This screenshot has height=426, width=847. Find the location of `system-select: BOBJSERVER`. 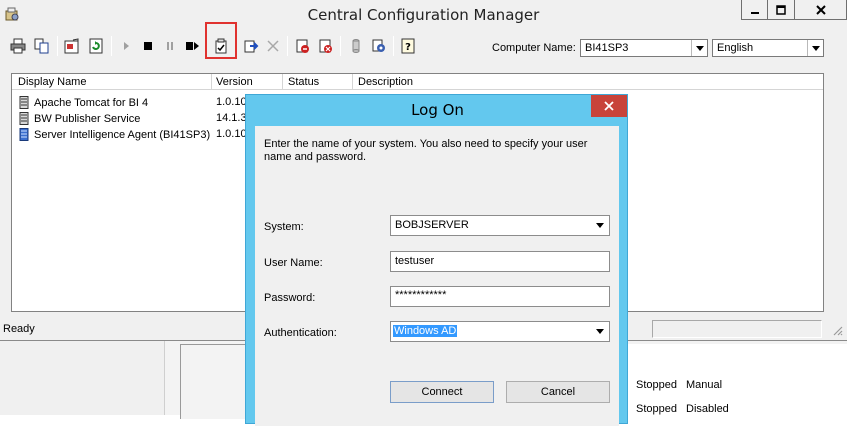

system-select: BOBJSERVER is located at coordinates (500, 225).